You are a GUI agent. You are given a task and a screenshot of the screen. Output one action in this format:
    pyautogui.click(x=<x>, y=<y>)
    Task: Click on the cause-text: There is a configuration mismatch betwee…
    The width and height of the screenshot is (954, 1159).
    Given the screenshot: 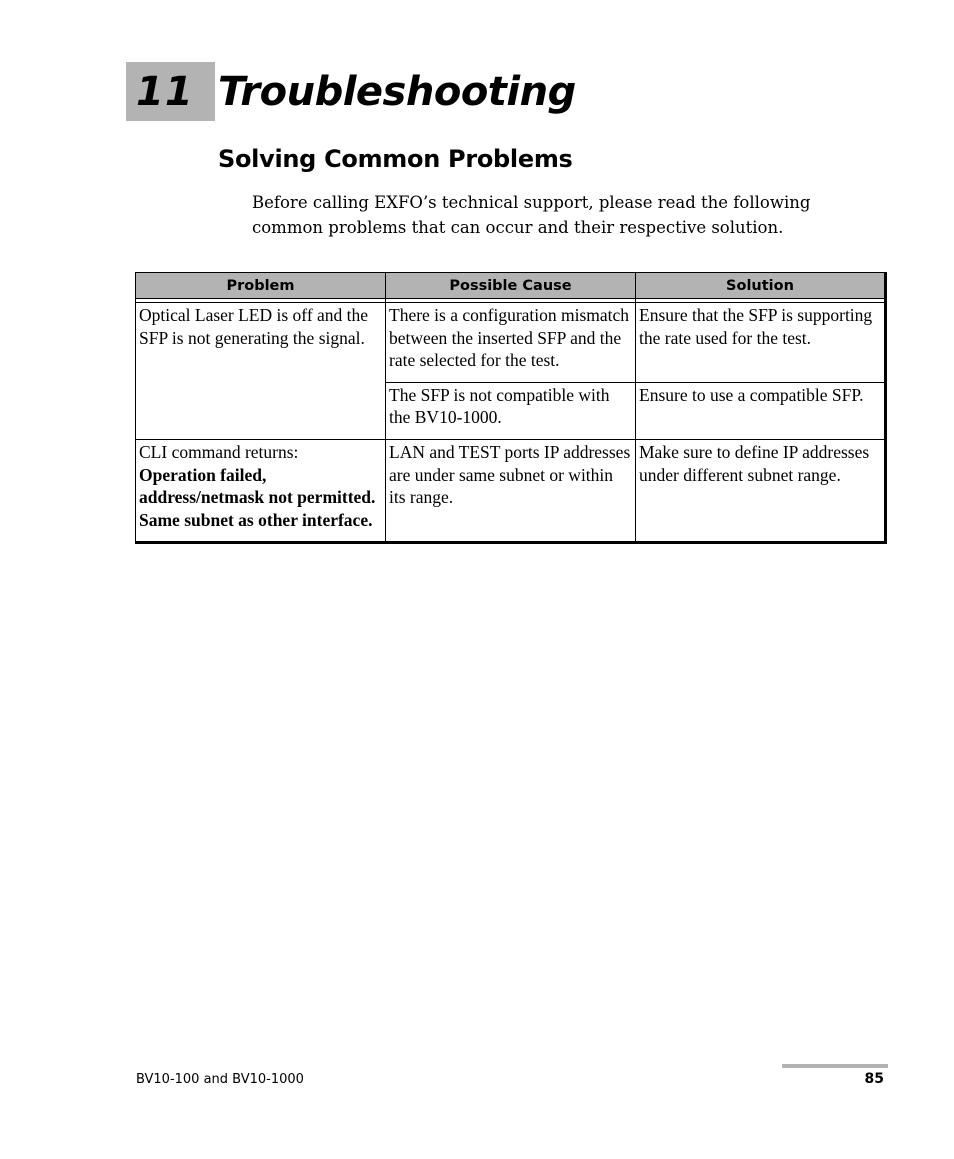 What is the action you would take?
    pyautogui.click(x=509, y=338)
    